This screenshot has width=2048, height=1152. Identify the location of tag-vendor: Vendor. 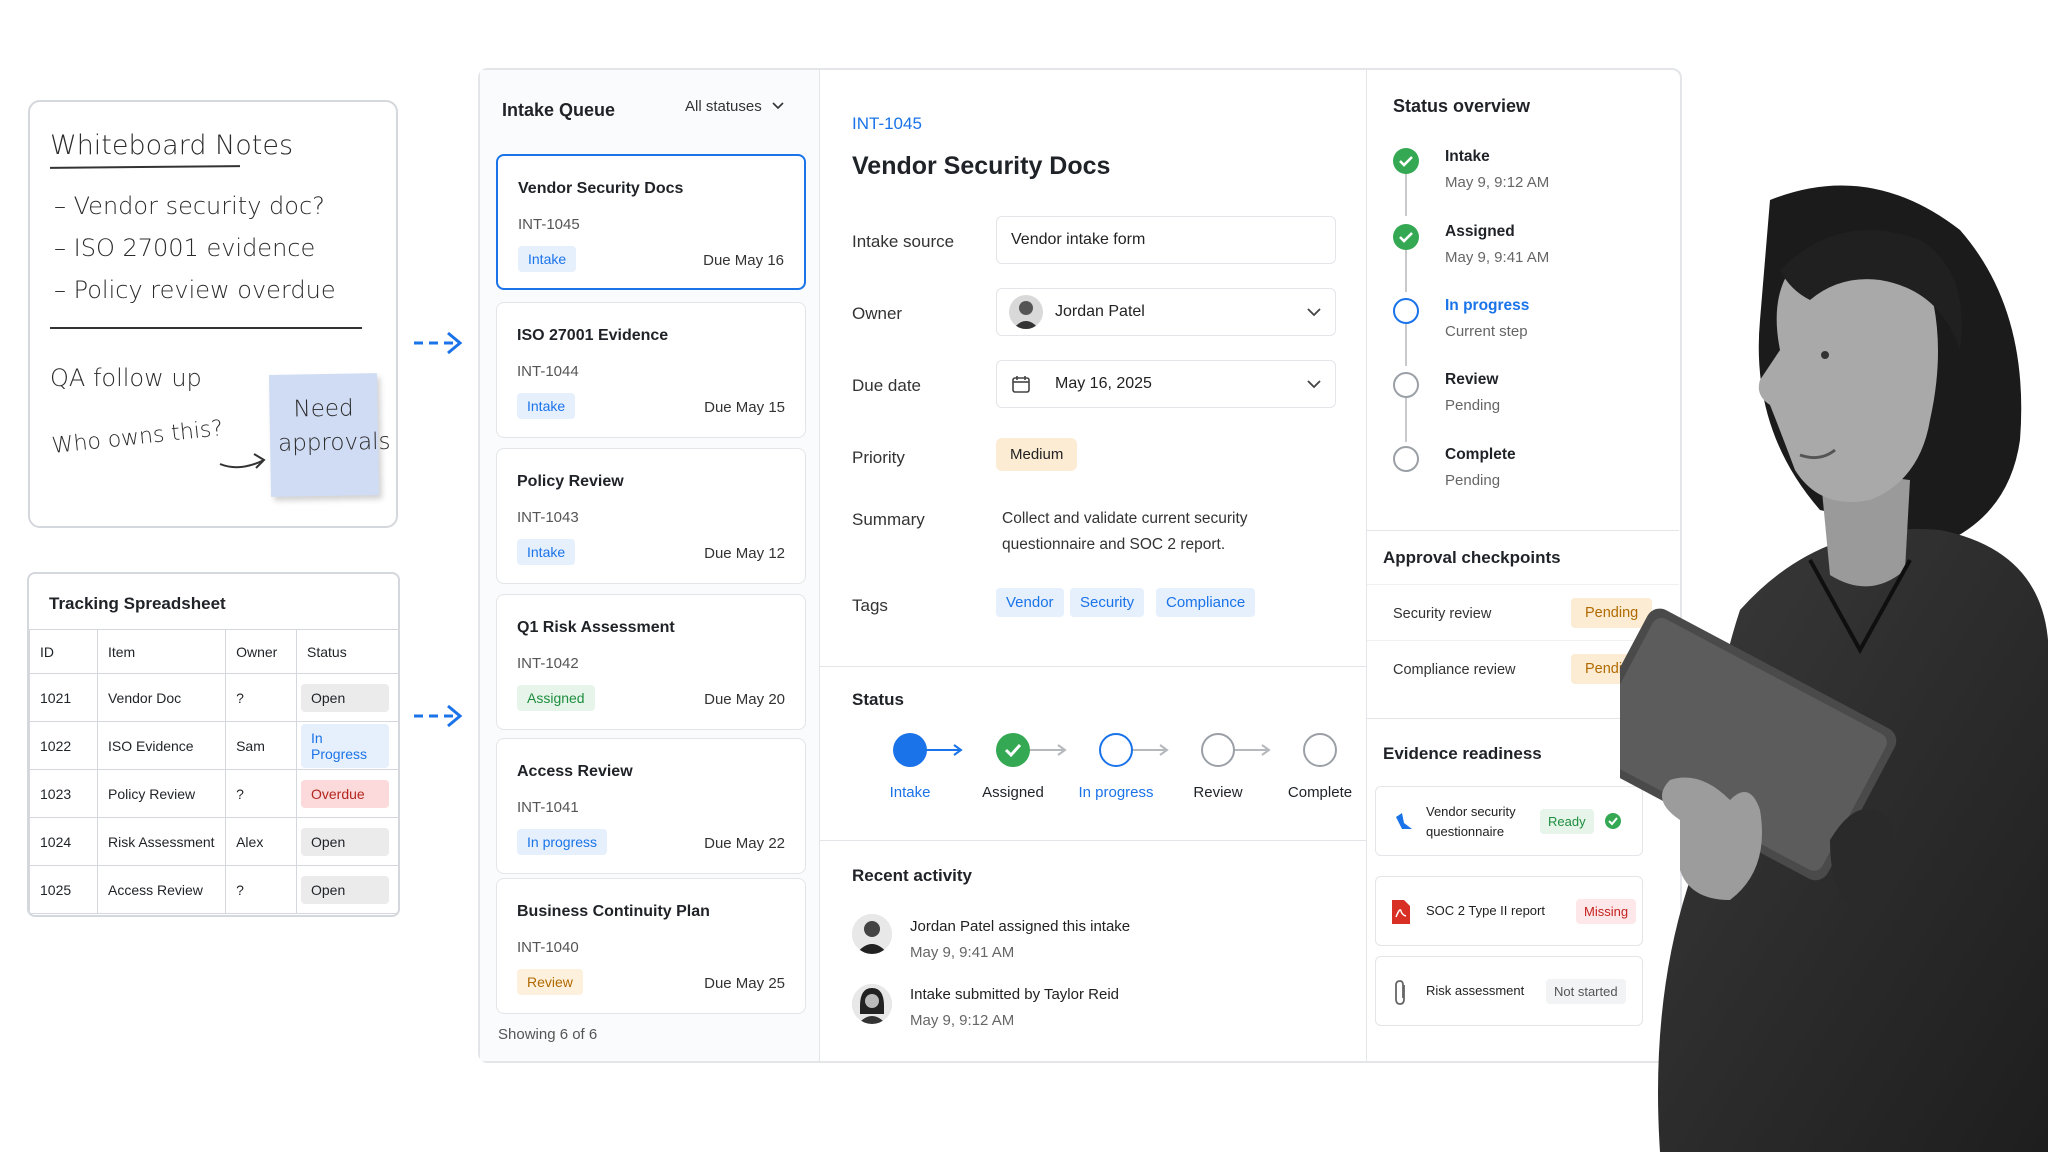
(1030, 602).